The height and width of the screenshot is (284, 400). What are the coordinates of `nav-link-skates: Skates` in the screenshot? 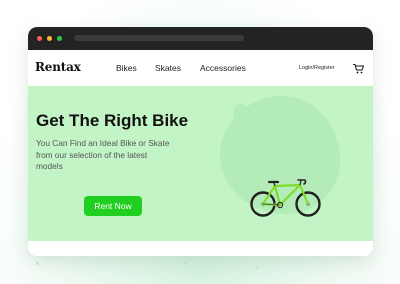 It's located at (168, 68).